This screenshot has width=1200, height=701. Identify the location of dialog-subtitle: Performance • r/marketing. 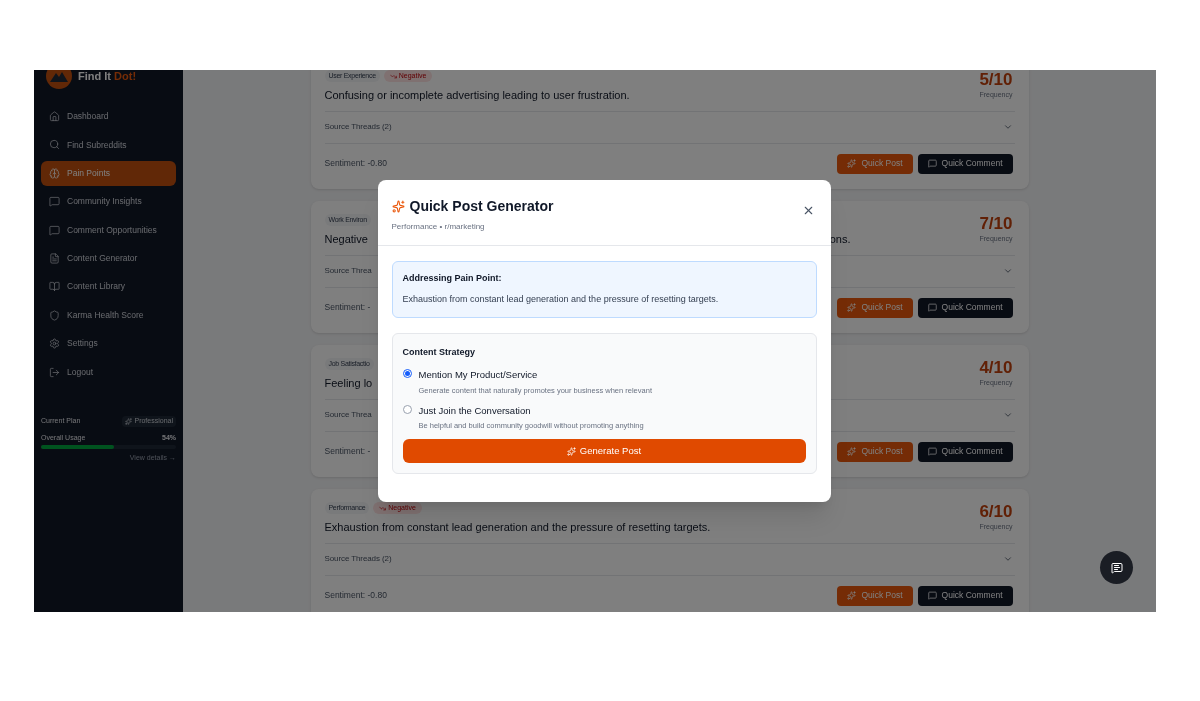
(438, 226).